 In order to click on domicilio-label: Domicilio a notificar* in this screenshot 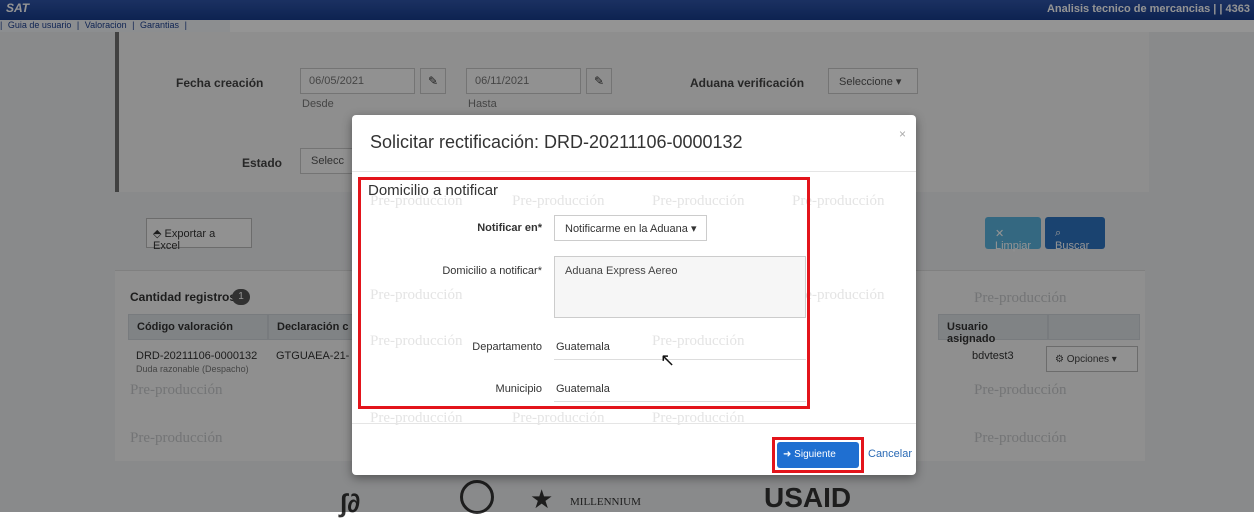, I will do `click(492, 271)`.